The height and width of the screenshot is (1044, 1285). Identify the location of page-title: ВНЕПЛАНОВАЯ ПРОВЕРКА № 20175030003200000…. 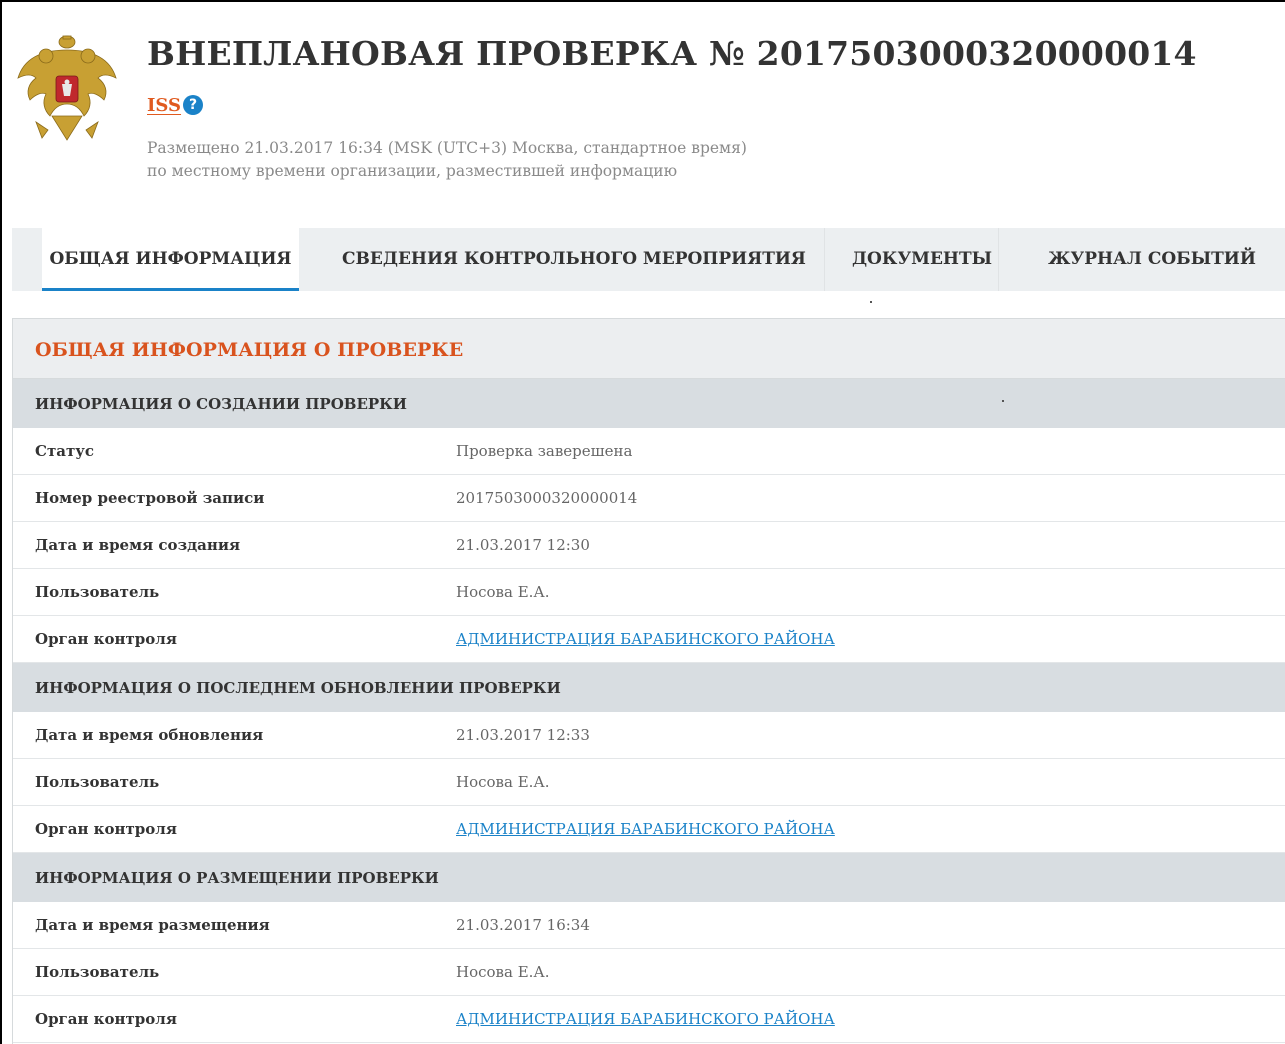
(672, 53).